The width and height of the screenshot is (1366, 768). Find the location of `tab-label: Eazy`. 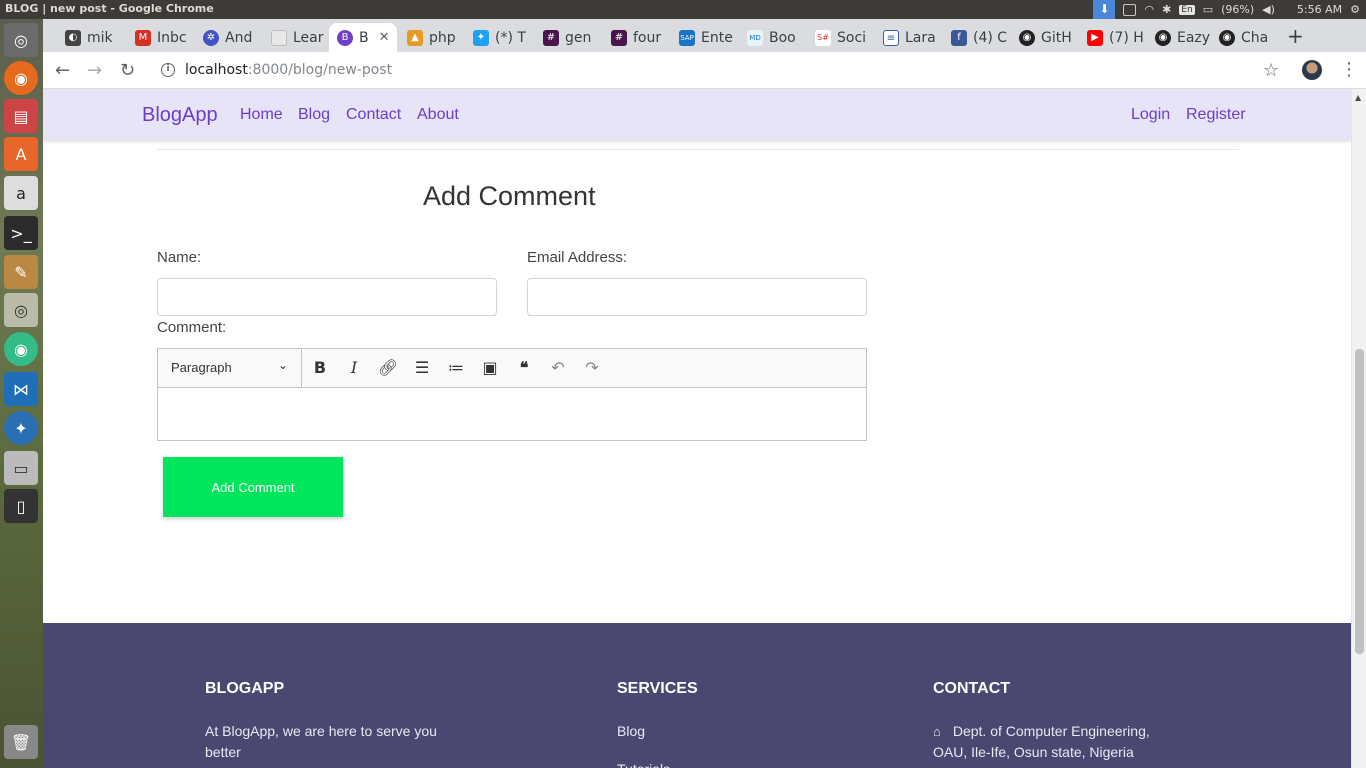

tab-label: Eazy is located at coordinates (1194, 37).